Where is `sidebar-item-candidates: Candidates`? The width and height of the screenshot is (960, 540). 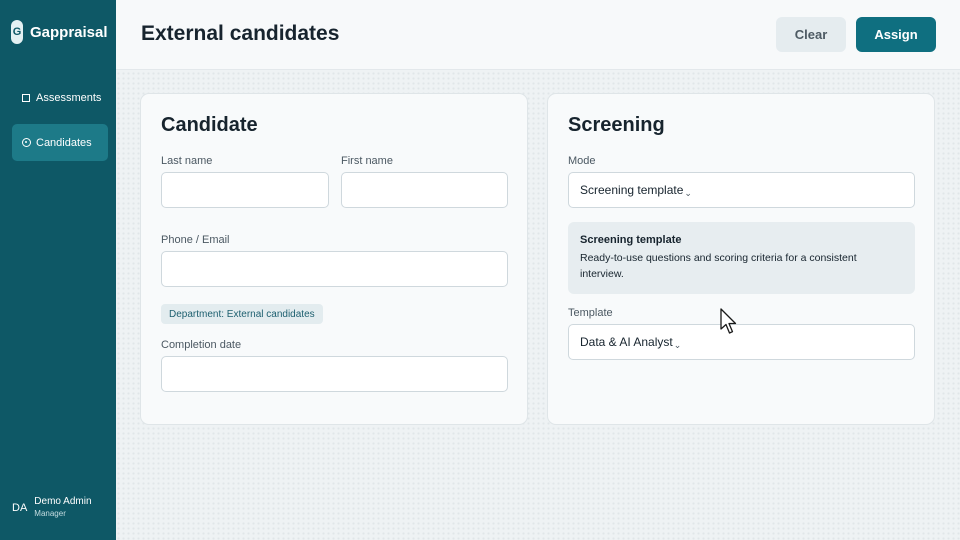 sidebar-item-candidates: Candidates is located at coordinates (60, 142).